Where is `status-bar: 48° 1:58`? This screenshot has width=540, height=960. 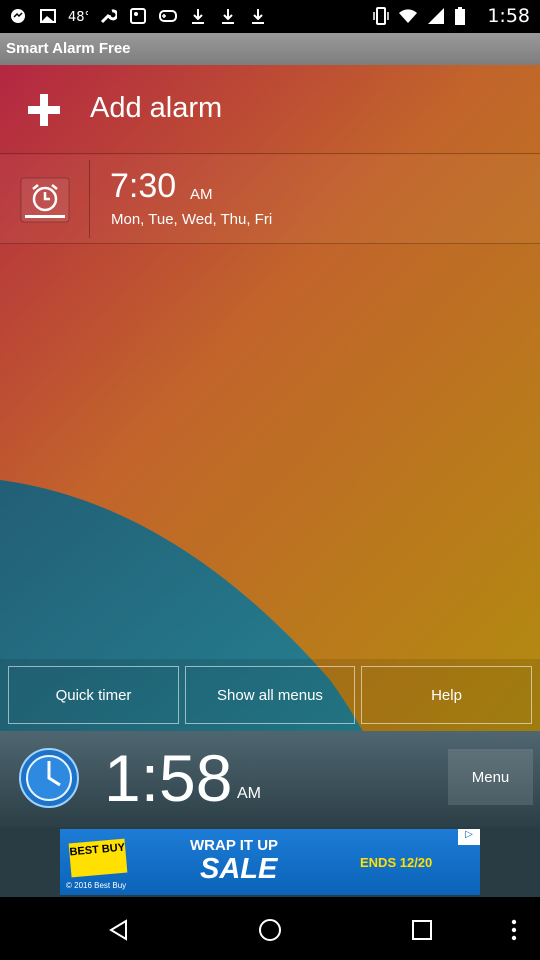
status-bar: 48° 1:58 is located at coordinates (270, 16).